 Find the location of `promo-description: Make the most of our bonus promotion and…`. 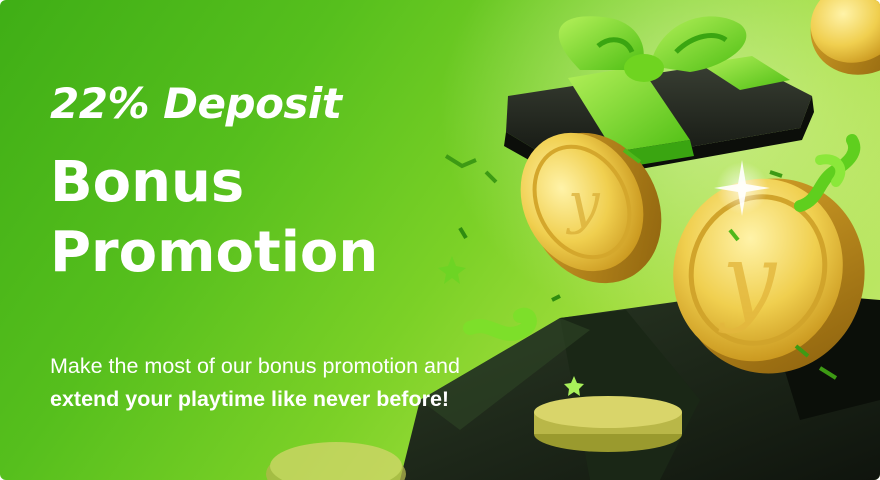

promo-description: Make the most of our bonus promotion and… is located at coordinates (255, 383).